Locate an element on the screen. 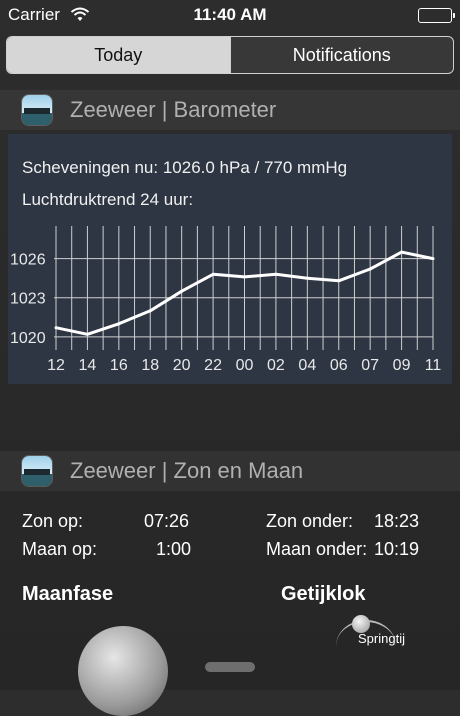 This screenshot has width=460, height=716. tideclock-title: Getijklok is located at coordinates (323, 594).